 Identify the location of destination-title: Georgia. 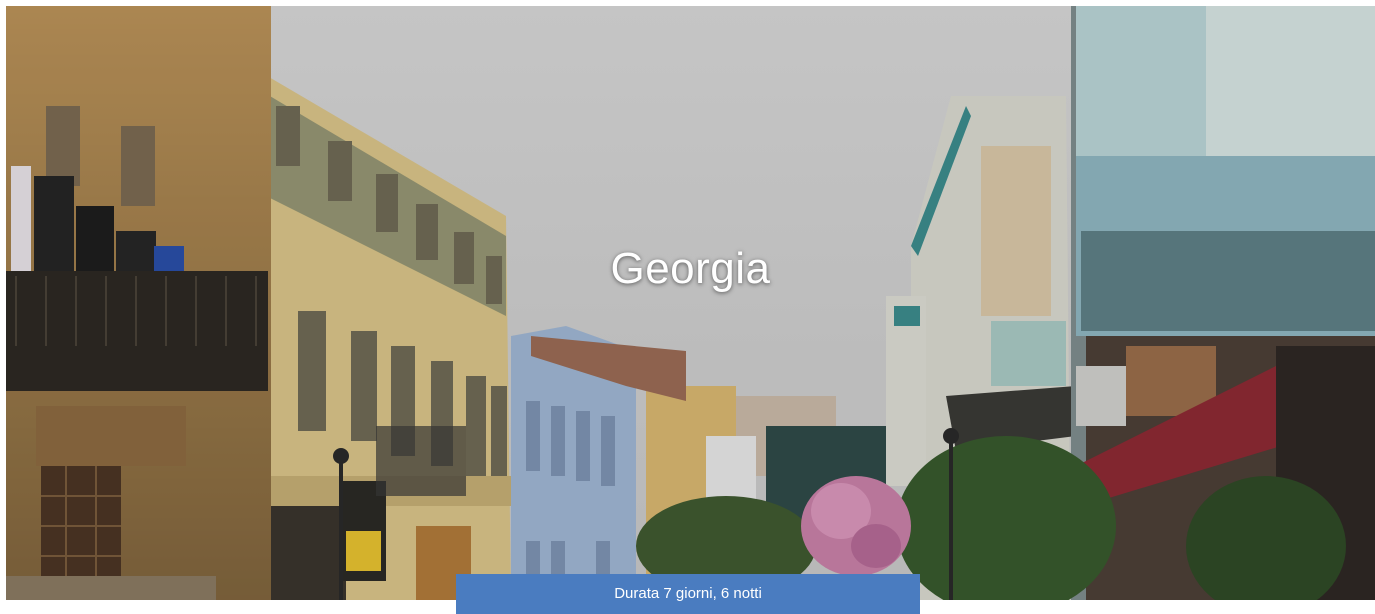
(690, 268).